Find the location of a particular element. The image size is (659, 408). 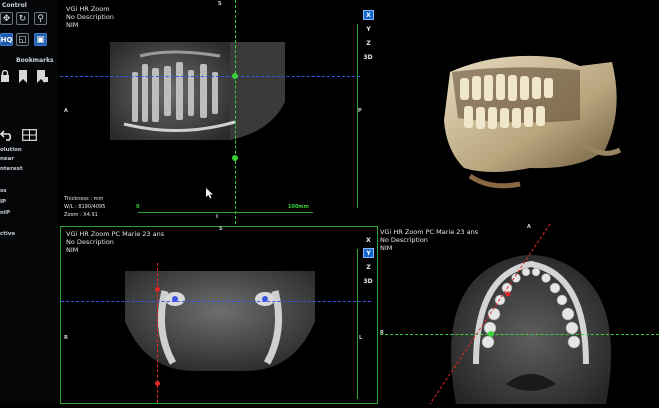

rotate-icon: ↻ is located at coordinates (22, 18).